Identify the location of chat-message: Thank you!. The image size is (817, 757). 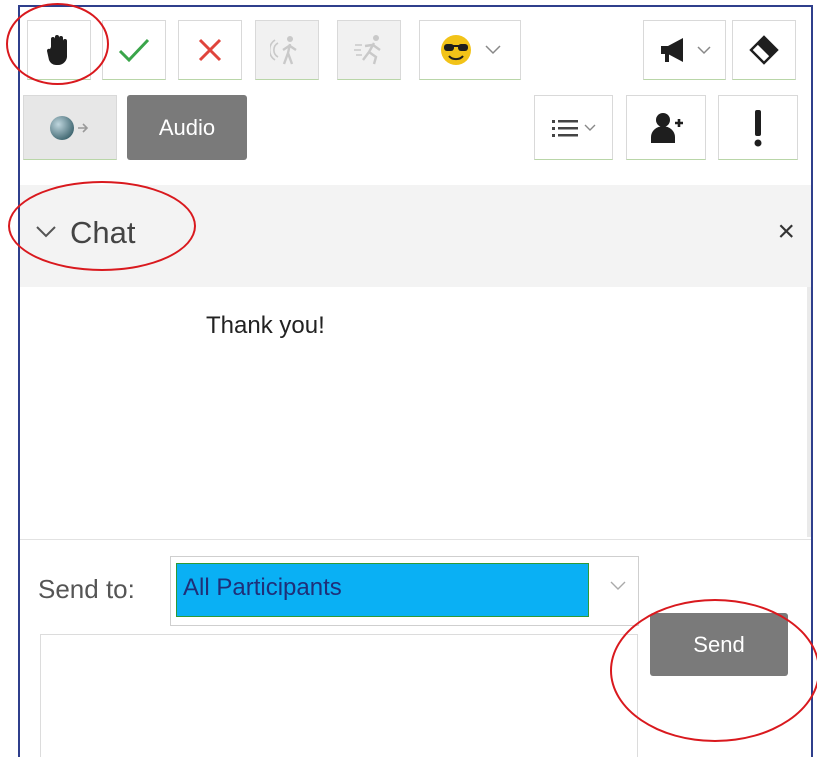
(265, 325).